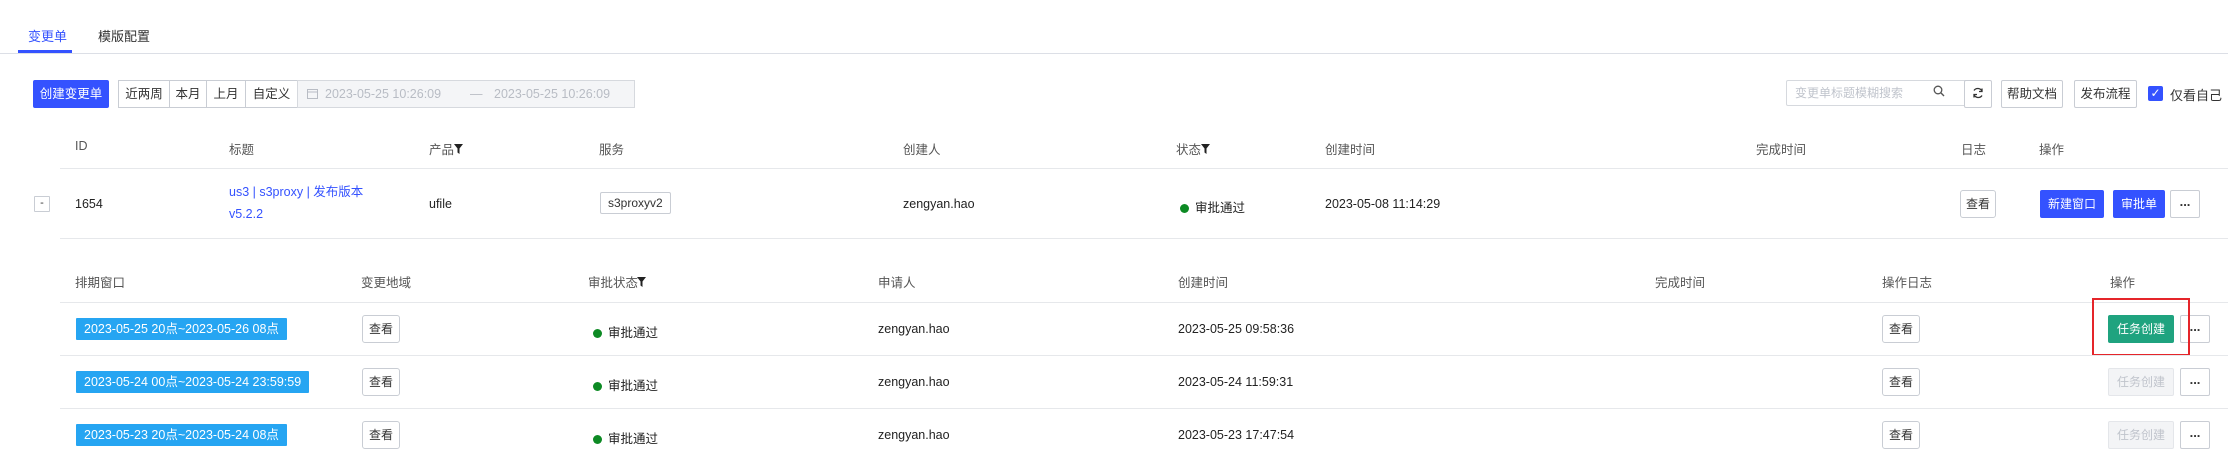  I want to click on sub-created-time: 2023-05-24 11:59:31, so click(1236, 382).